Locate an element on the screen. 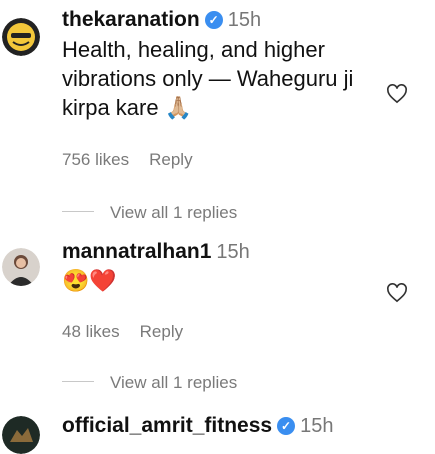  comment-text-line: vibrations only — Waheguru ji is located at coordinates (208, 78).